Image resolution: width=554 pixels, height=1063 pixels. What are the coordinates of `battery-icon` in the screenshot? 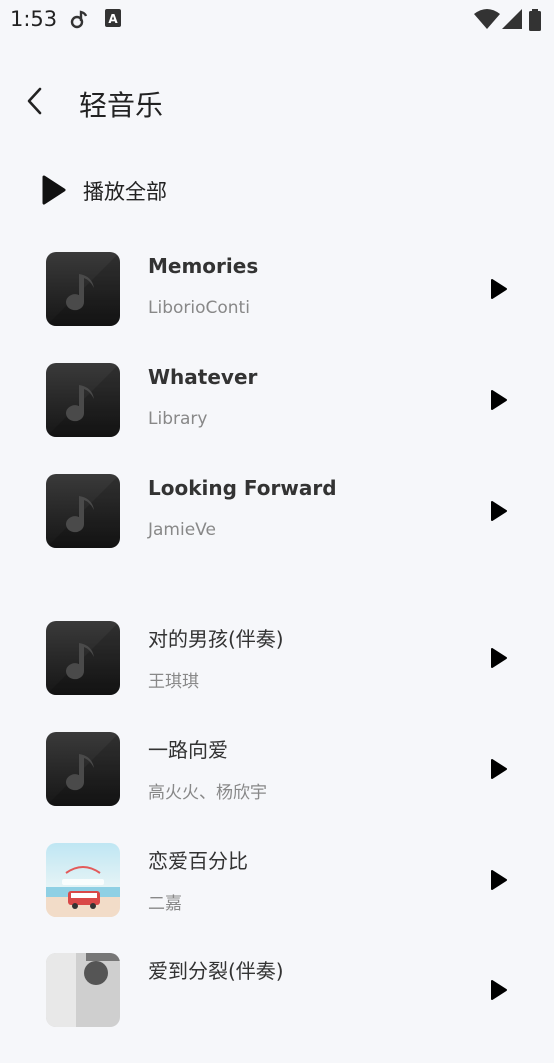 It's located at (535, 22).